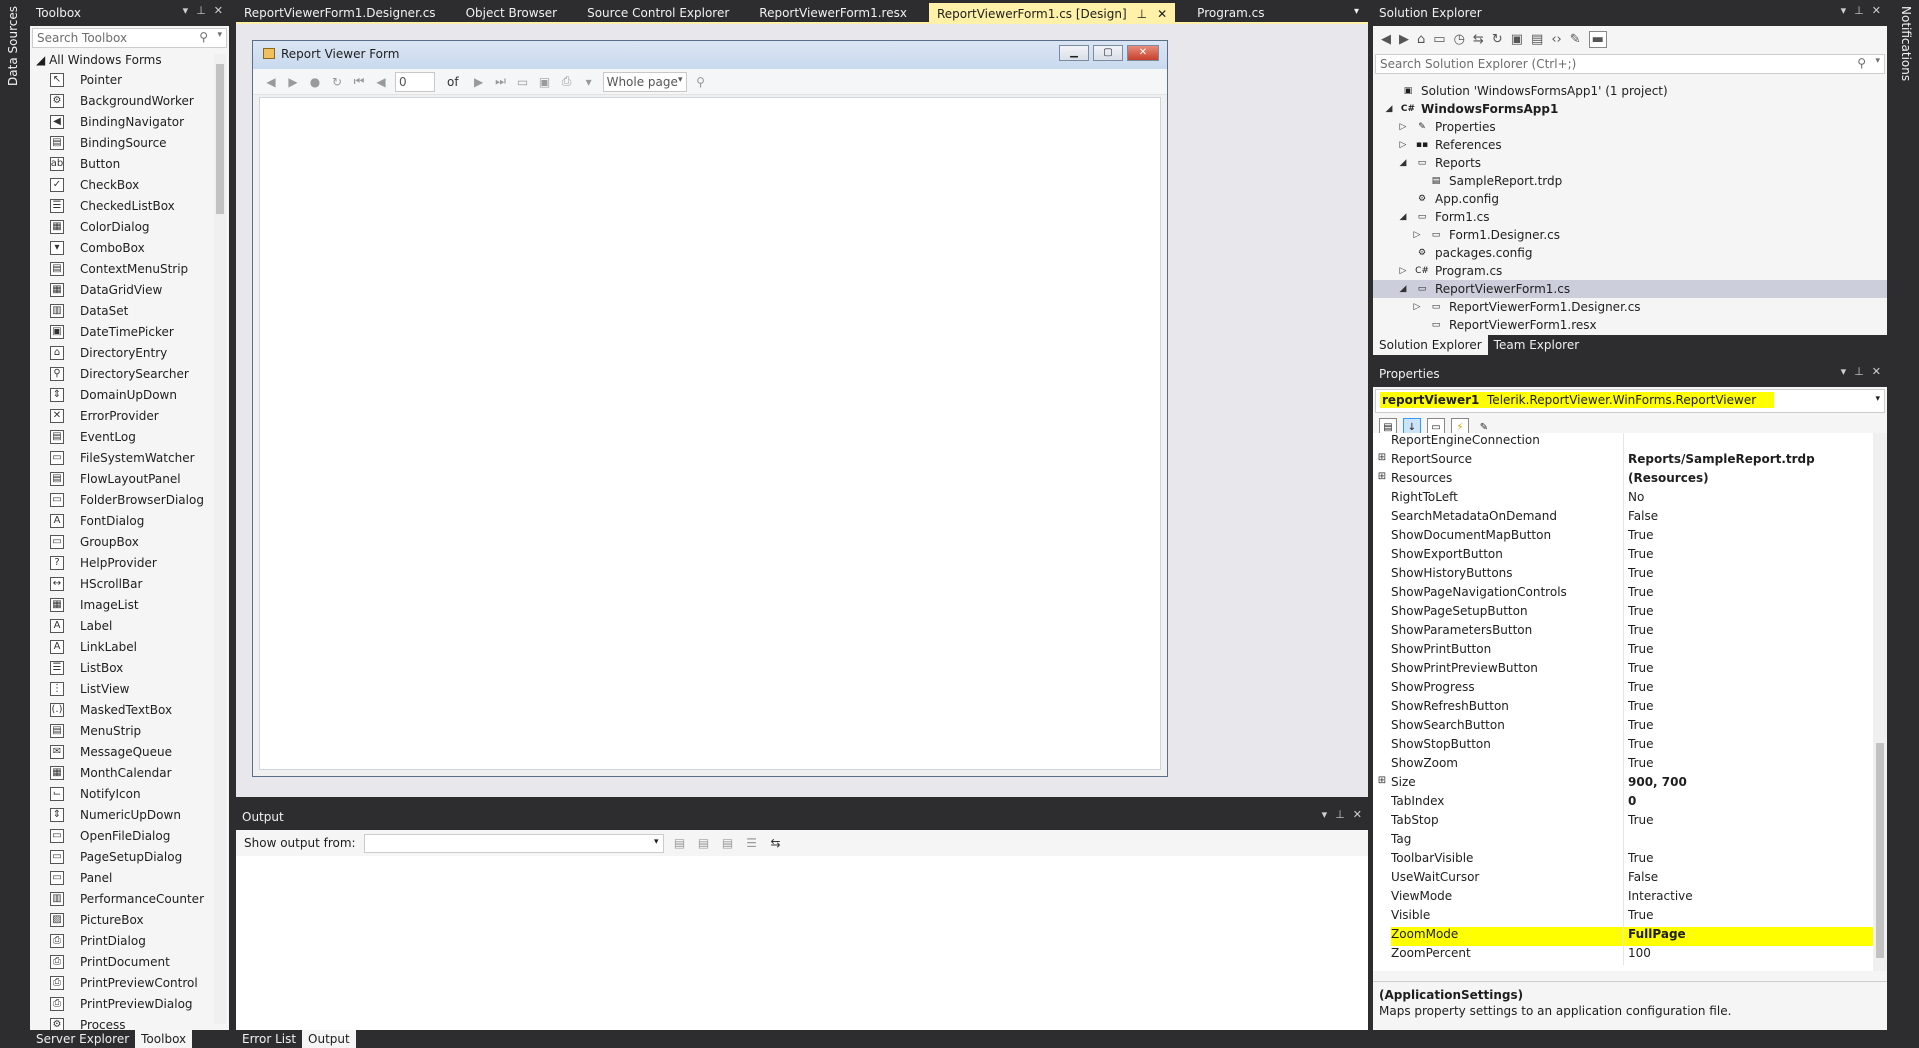 This screenshot has height=1048, width=1919. I want to click on toolbox-item: ⌂ DirectoryEntry, so click(129, 352).